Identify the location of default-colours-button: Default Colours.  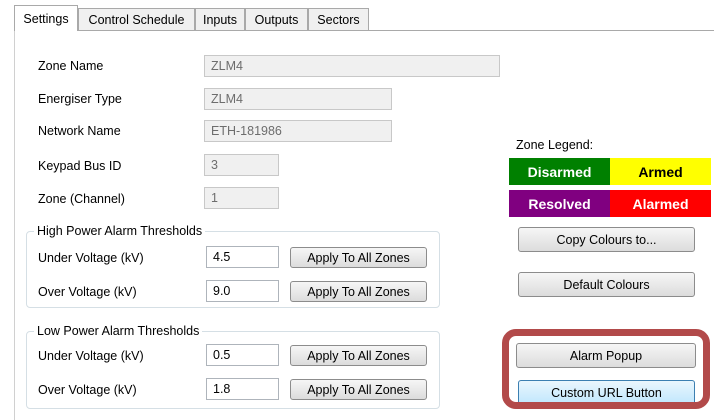
(606, 284).